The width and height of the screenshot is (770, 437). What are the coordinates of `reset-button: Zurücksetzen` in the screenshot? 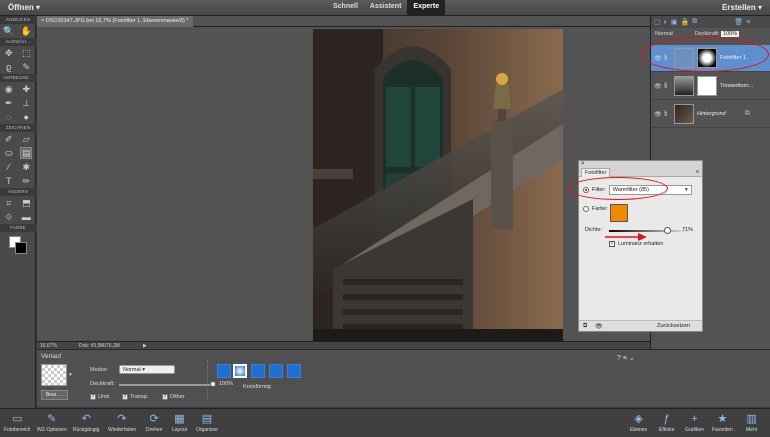 It's located at (673, 326).